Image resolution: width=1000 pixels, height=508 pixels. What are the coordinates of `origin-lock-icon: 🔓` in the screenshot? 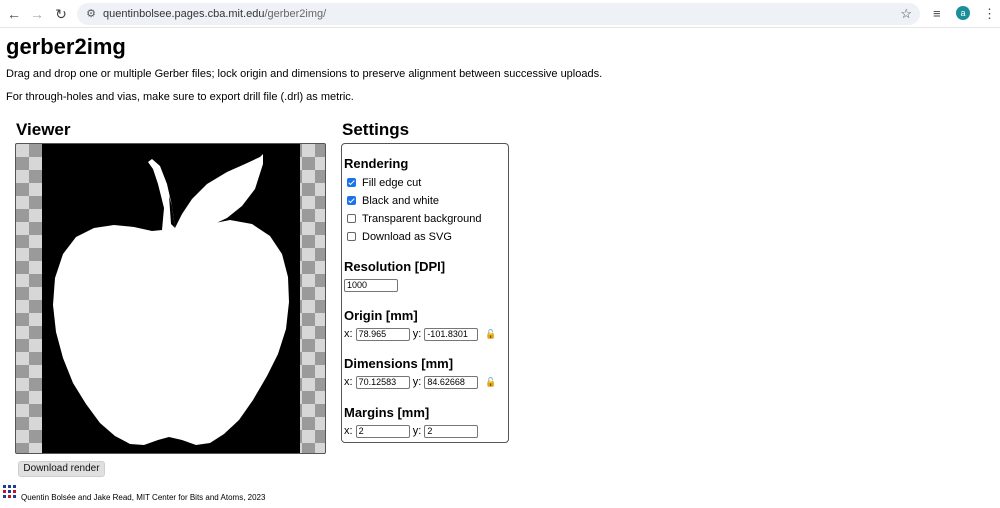 It's located at (490, 334).